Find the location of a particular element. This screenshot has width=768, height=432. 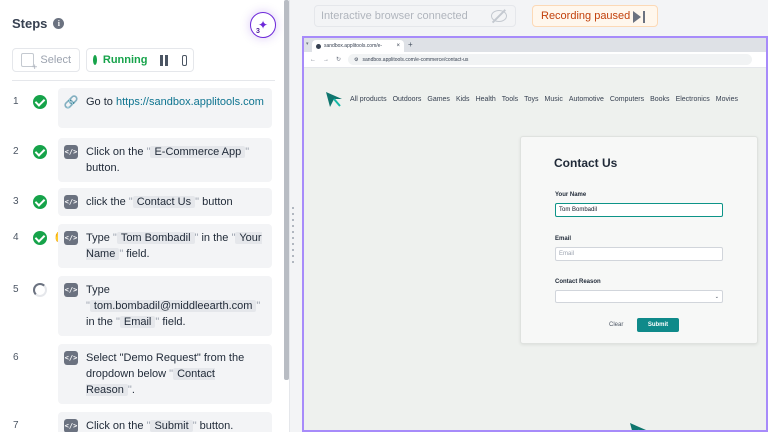

nav-item: Kids is located at coordinates (463, 99).